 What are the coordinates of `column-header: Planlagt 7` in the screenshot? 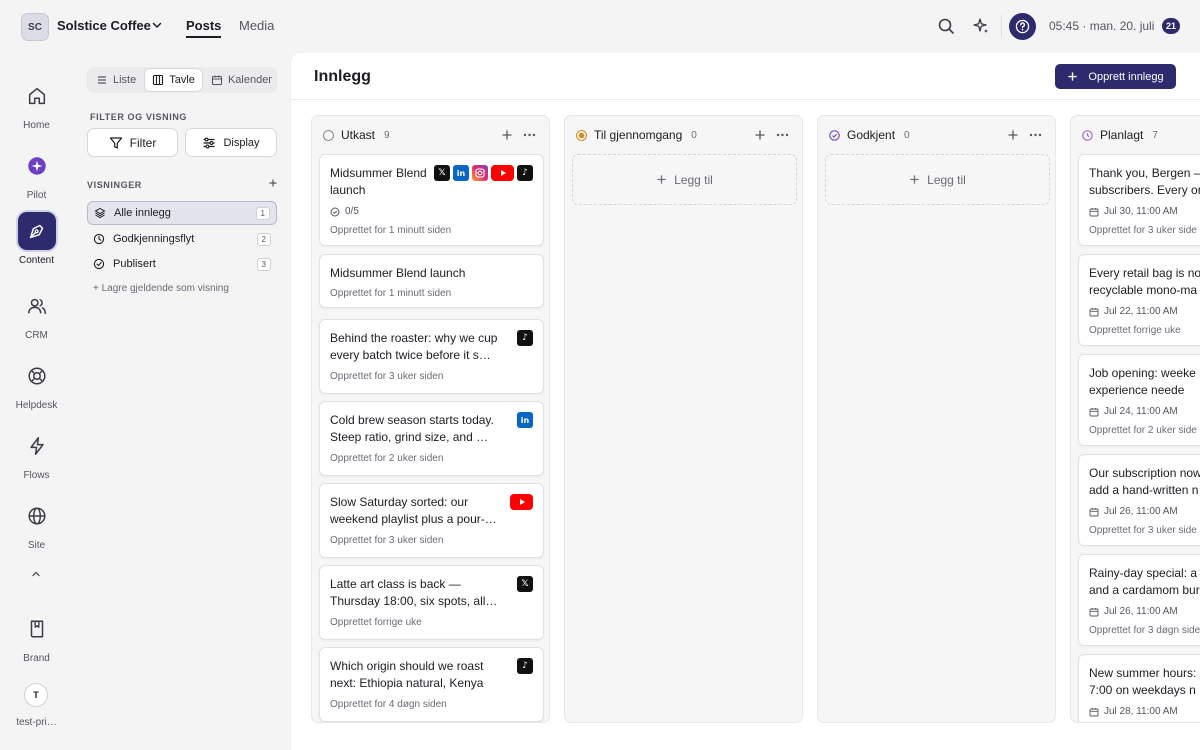 It's located at (1135, 135).